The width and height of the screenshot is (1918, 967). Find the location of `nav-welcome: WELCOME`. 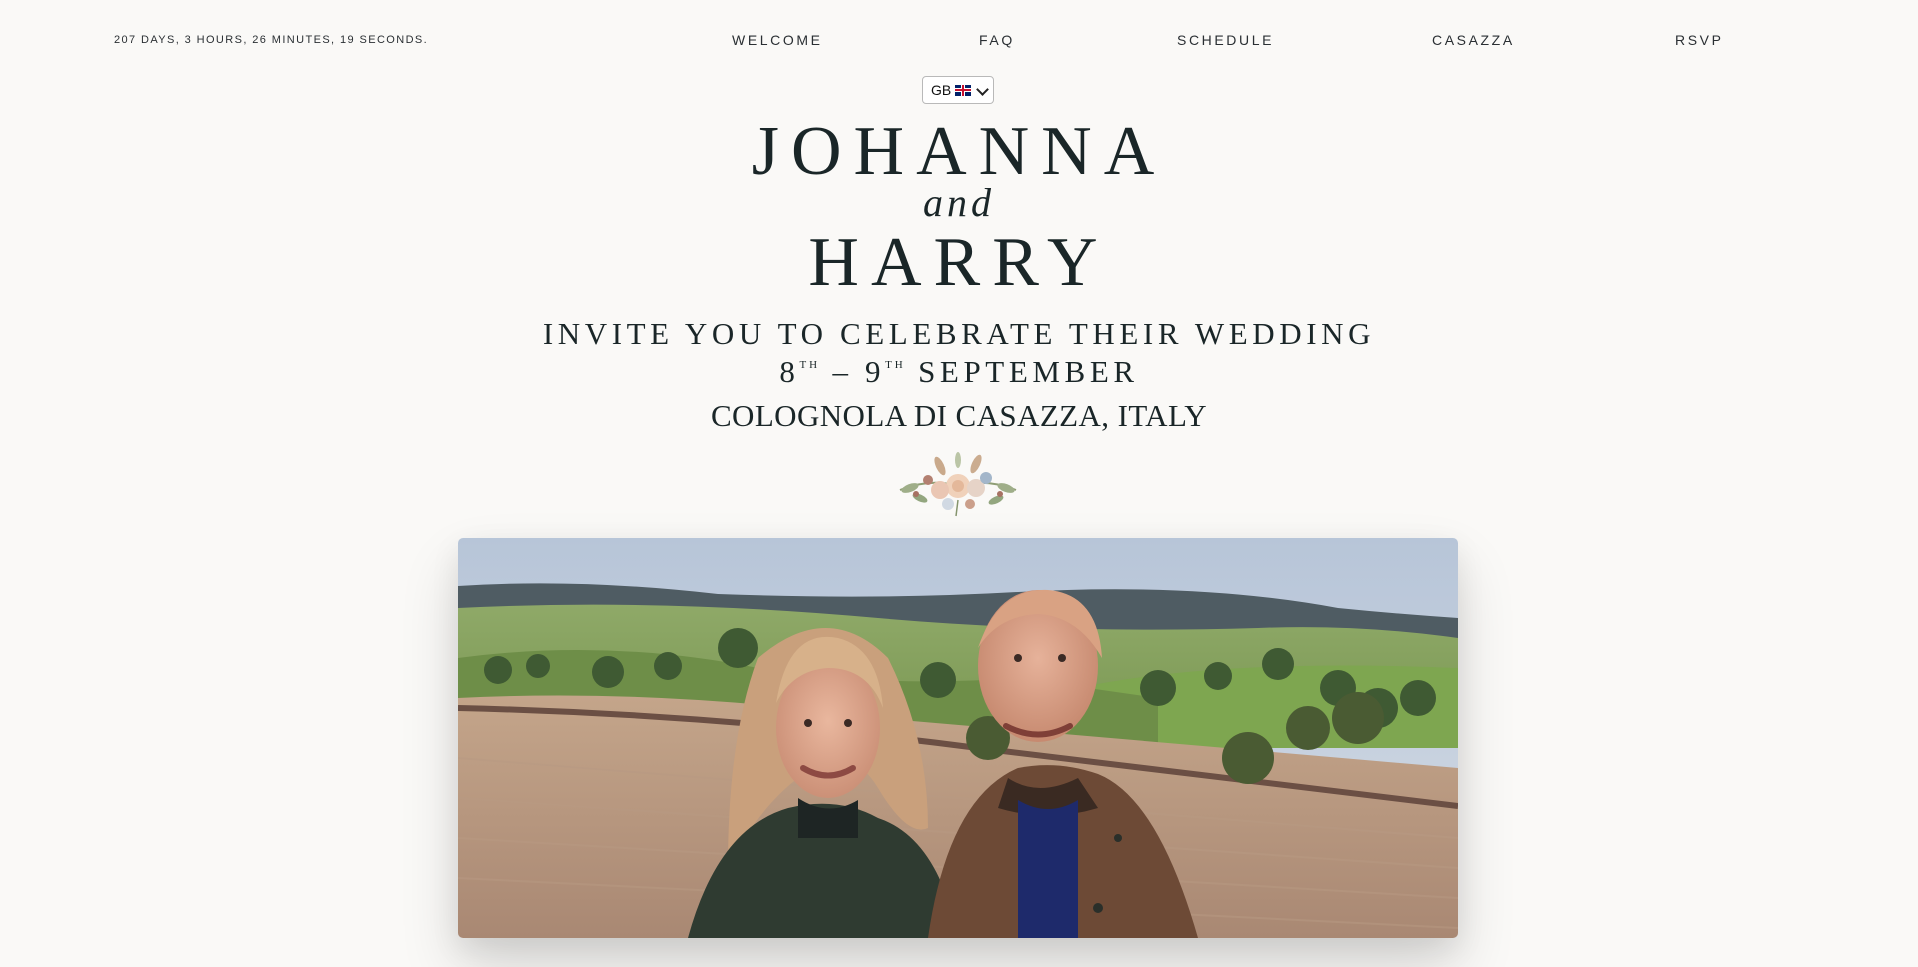

nav-welcome: WELCOME is located at coordinates (777, 40).